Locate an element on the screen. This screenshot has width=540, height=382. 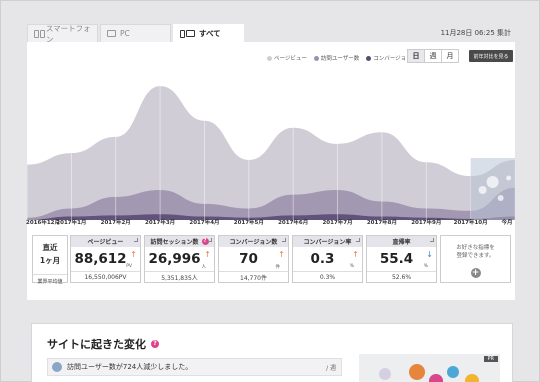
toggle-day: 日 is located at coordinates (416, 56).